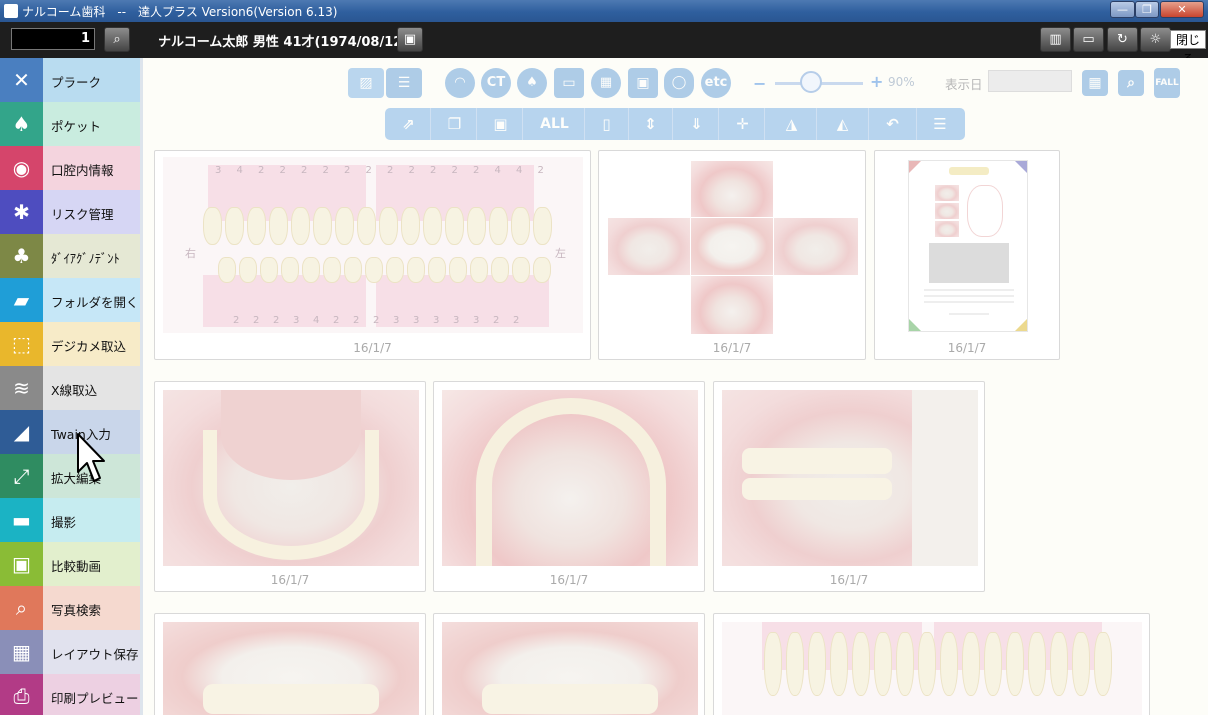  I want to click on display-button: ▭, so click(1088, 39).